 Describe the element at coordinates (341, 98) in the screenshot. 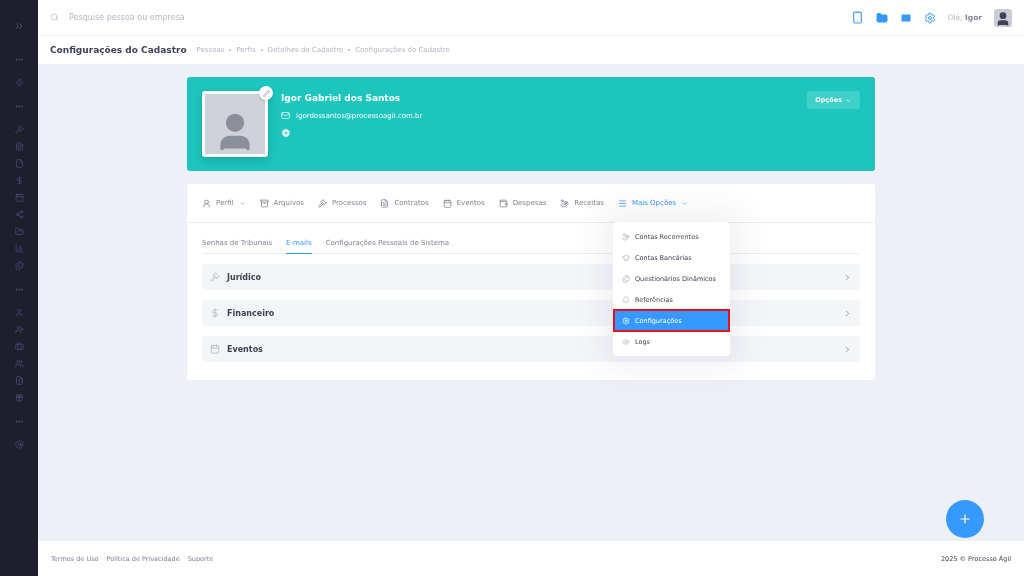

I see `profile-name: Igor Gabriel dos Santos` at that location.